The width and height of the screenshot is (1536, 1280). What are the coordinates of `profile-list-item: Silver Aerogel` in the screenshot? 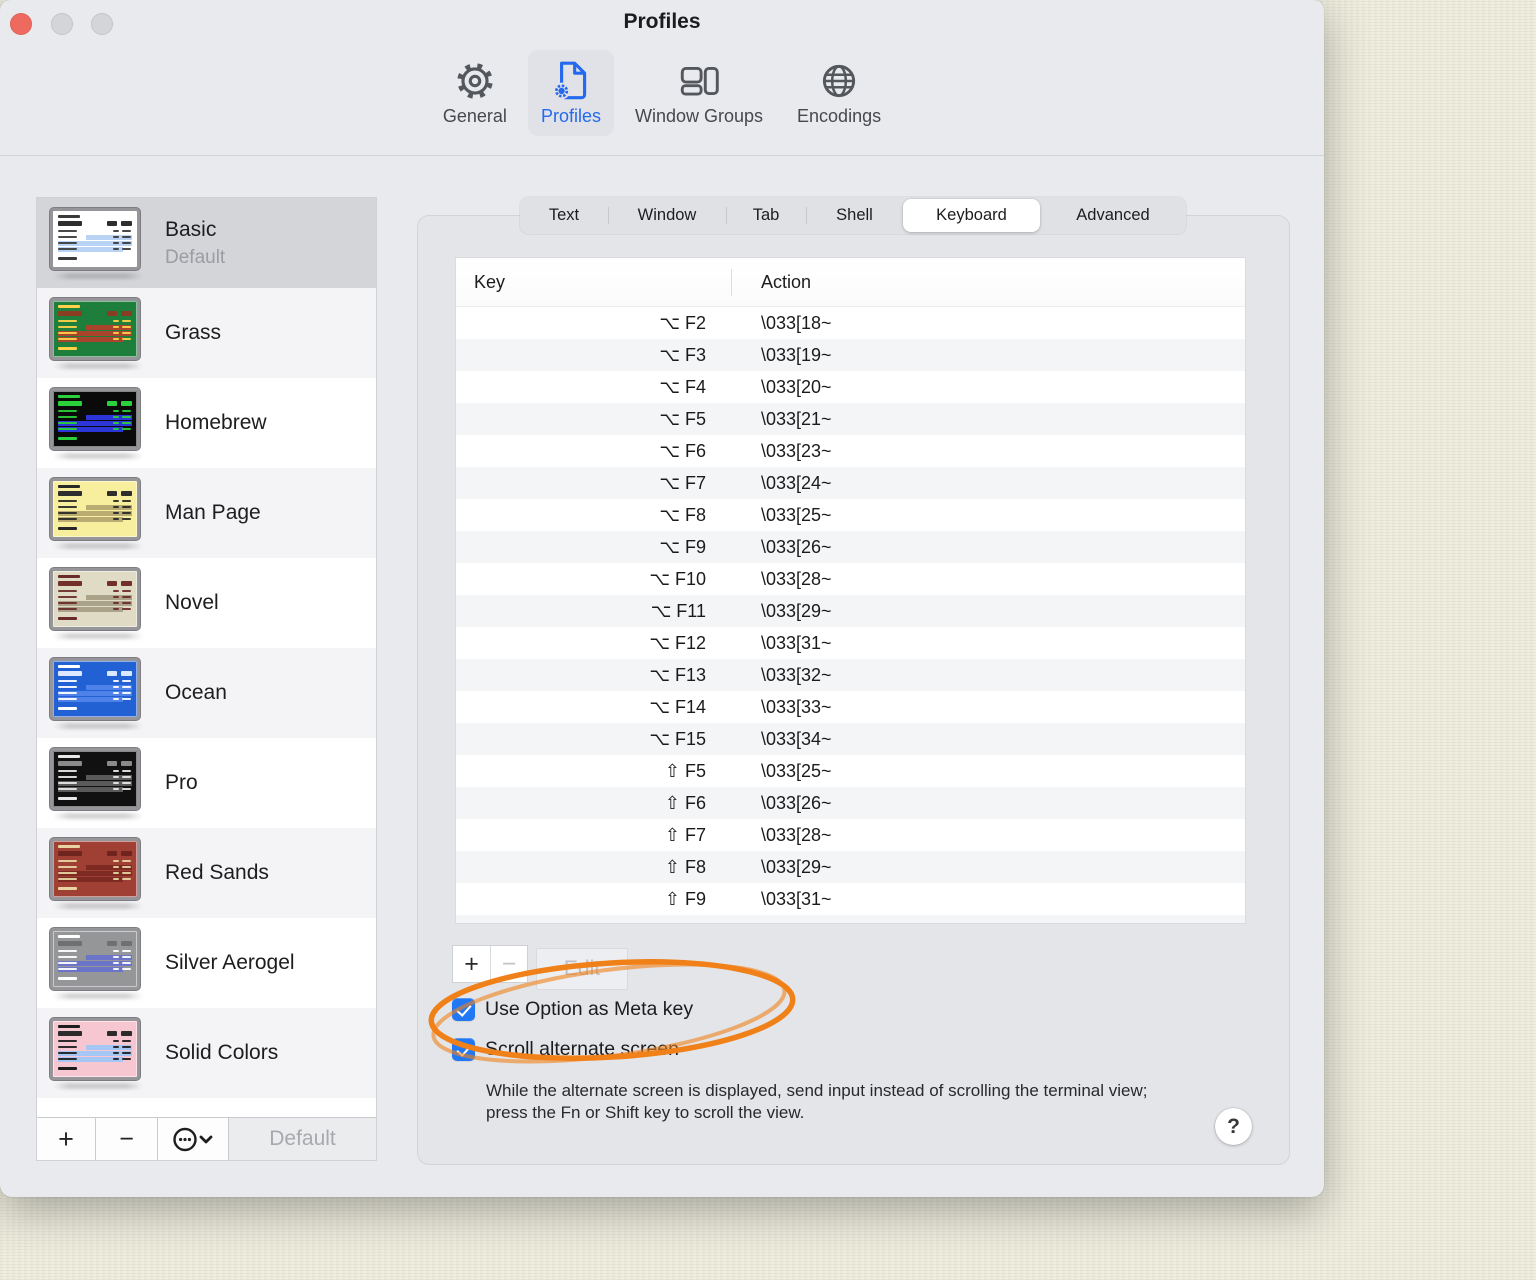 It's located at (206, 963).